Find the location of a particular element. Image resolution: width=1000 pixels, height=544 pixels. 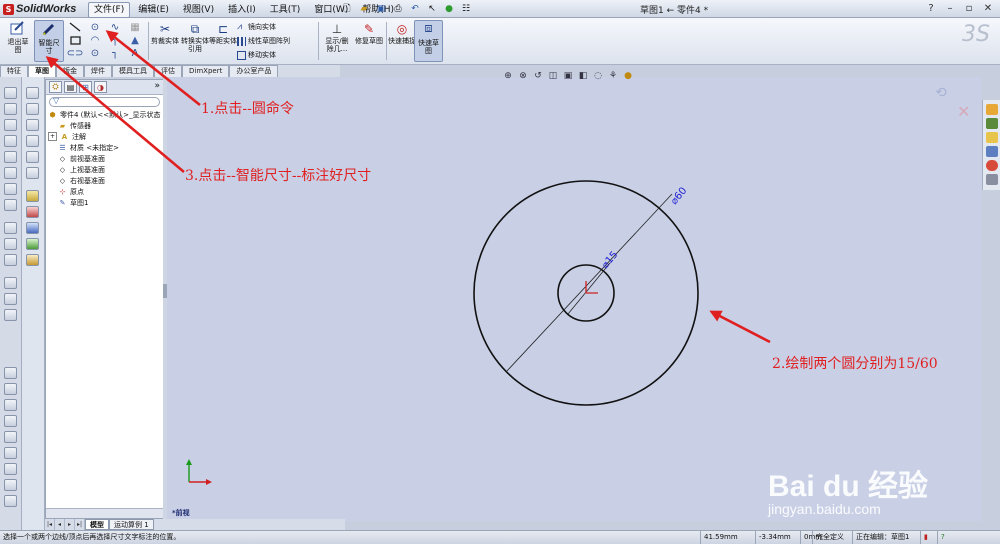

feature-tree-tab-icon: ⛭ is located at coordinates (55, 87).